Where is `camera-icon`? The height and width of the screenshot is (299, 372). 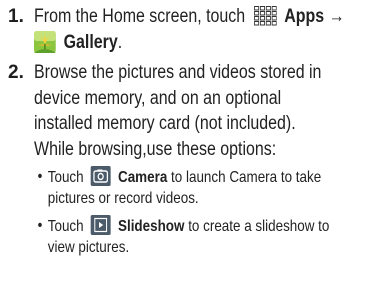 camera-icon is located at coordinates (100, 176).